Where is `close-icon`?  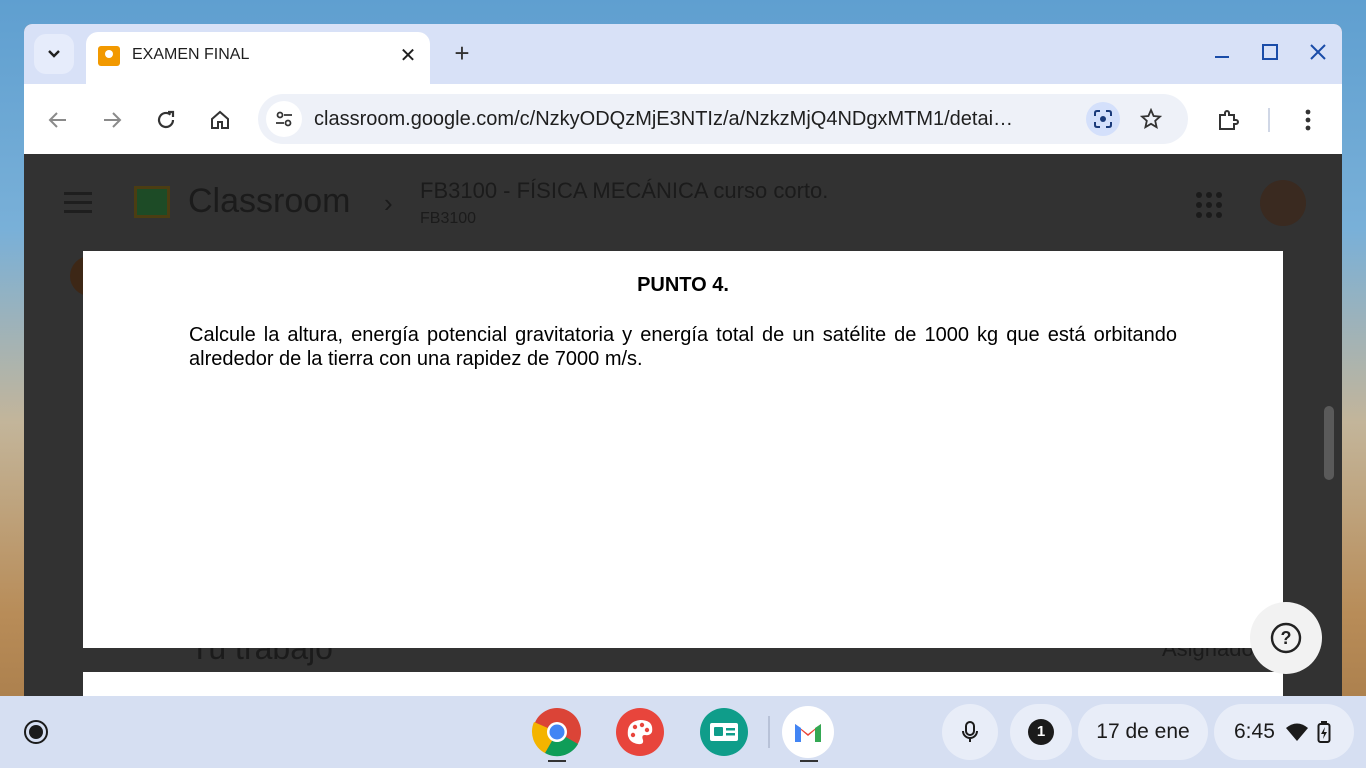 close-icon is located at coordinates (1318, 52).